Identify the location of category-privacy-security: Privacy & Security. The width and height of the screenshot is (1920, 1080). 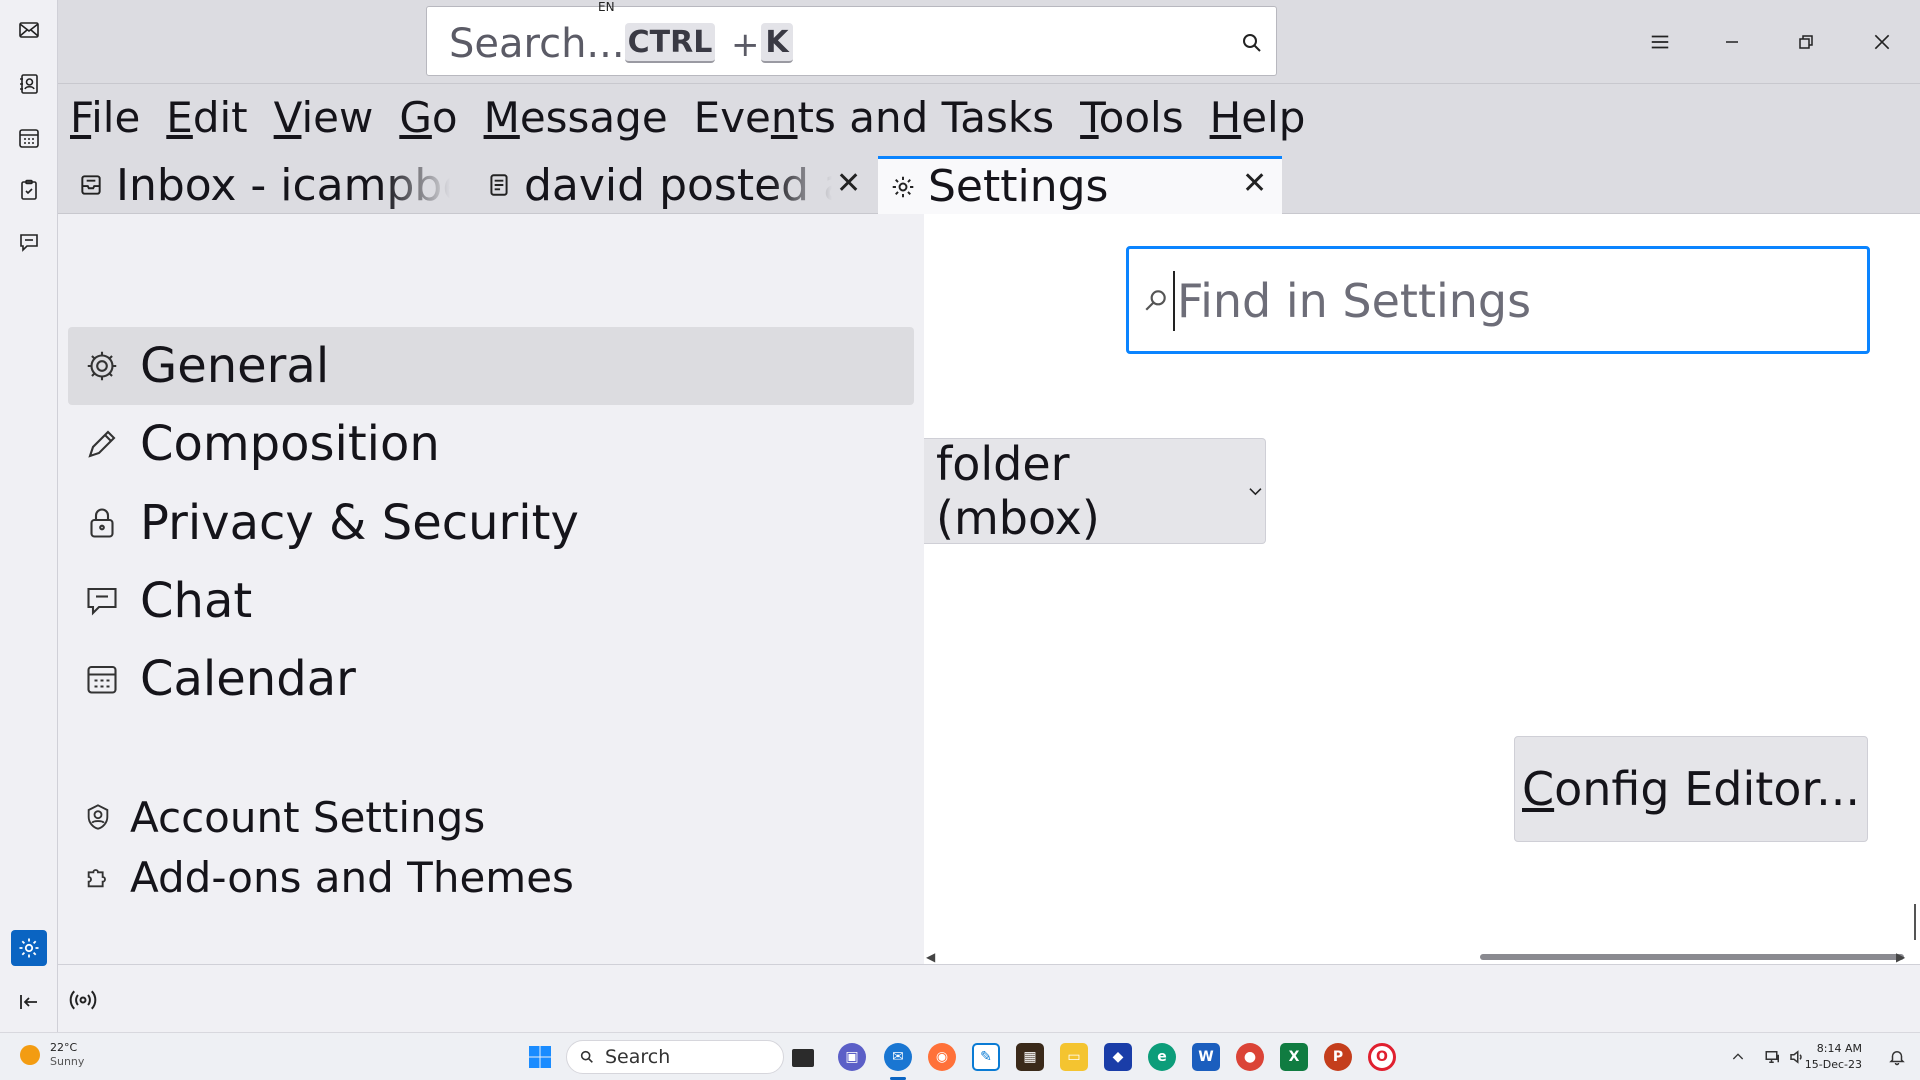
(491, 523).